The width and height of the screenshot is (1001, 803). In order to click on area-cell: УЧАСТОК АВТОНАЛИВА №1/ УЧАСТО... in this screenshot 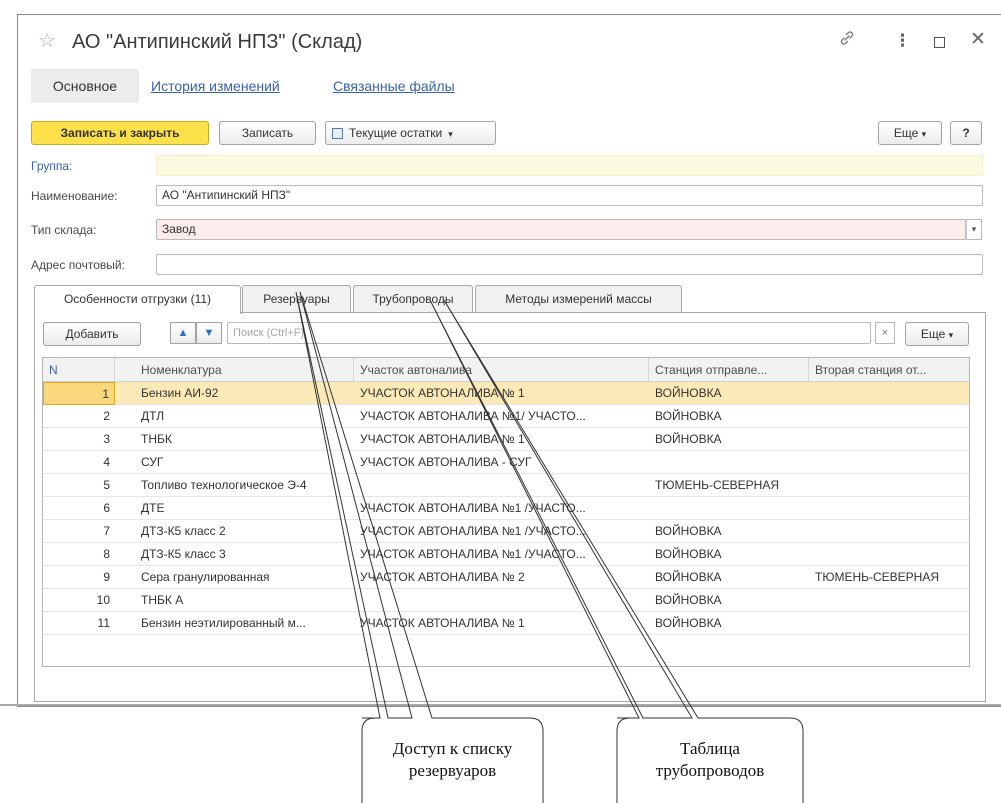, I will do `click(501, 416)`.